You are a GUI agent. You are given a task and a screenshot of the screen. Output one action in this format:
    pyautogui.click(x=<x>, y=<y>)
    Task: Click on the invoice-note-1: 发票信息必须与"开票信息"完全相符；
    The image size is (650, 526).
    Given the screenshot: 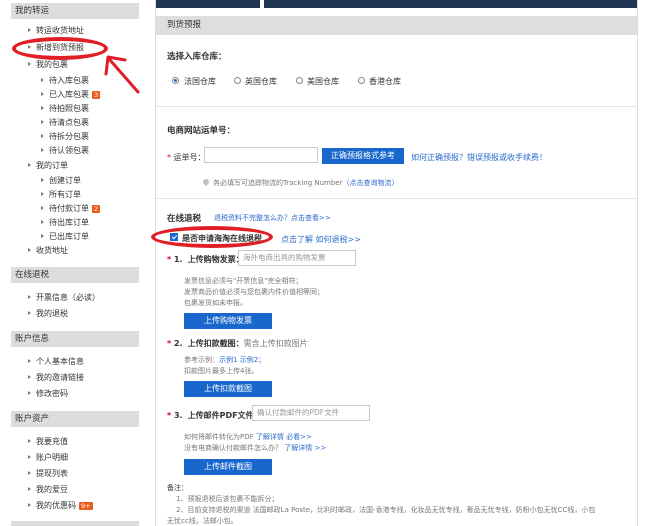 What is the action you would take?
    pyautogui.click(x=243, y=281)
    